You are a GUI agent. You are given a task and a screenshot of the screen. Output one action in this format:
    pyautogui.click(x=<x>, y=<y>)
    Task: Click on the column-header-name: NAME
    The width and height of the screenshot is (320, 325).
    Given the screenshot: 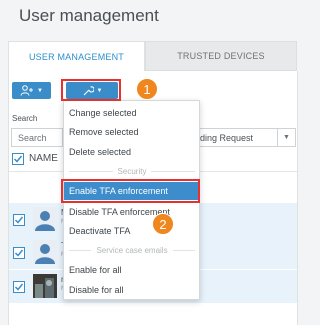 What is the action you would take?
    pyautogui.click(x=43, y=158)
    